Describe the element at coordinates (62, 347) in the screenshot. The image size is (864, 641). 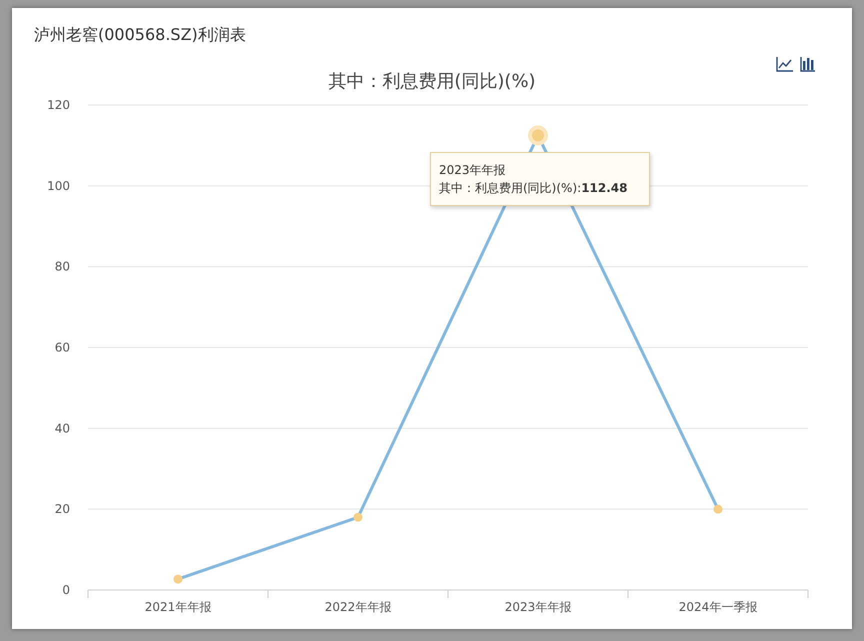
I see `axis-tick-label: 60` at that location.